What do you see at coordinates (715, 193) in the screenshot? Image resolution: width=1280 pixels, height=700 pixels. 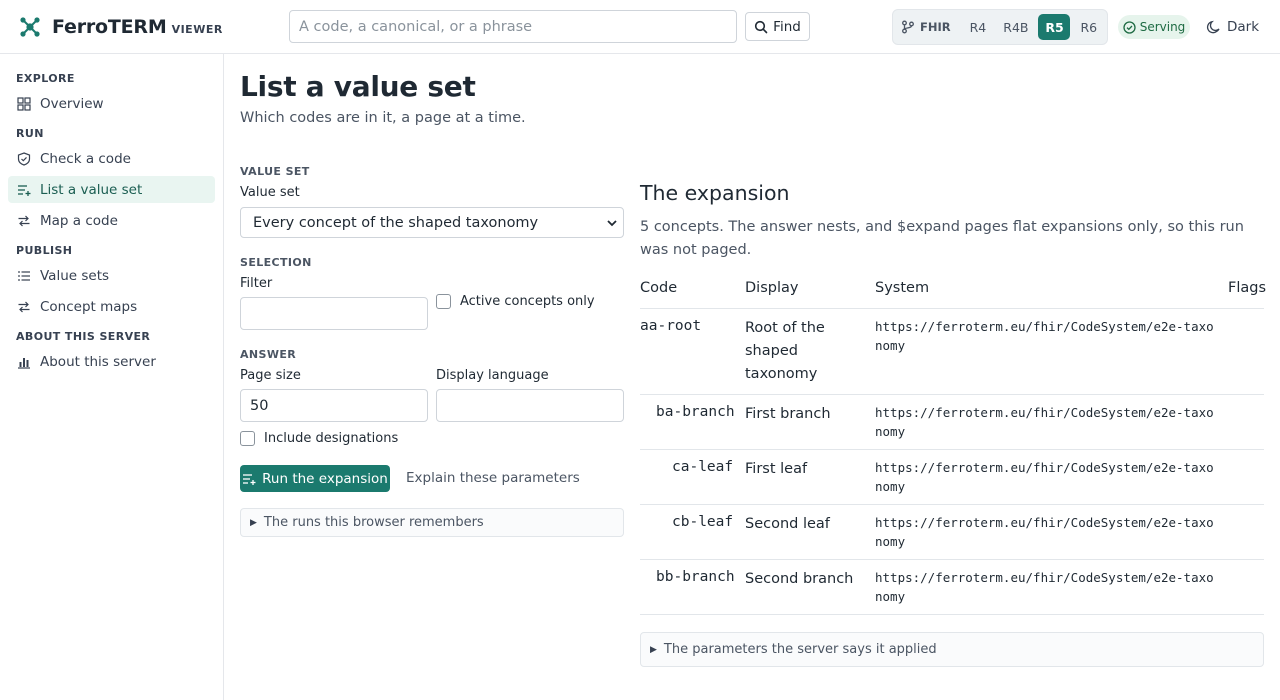 I see `expansion-title: The expansion` at bounding box center [715, 193].